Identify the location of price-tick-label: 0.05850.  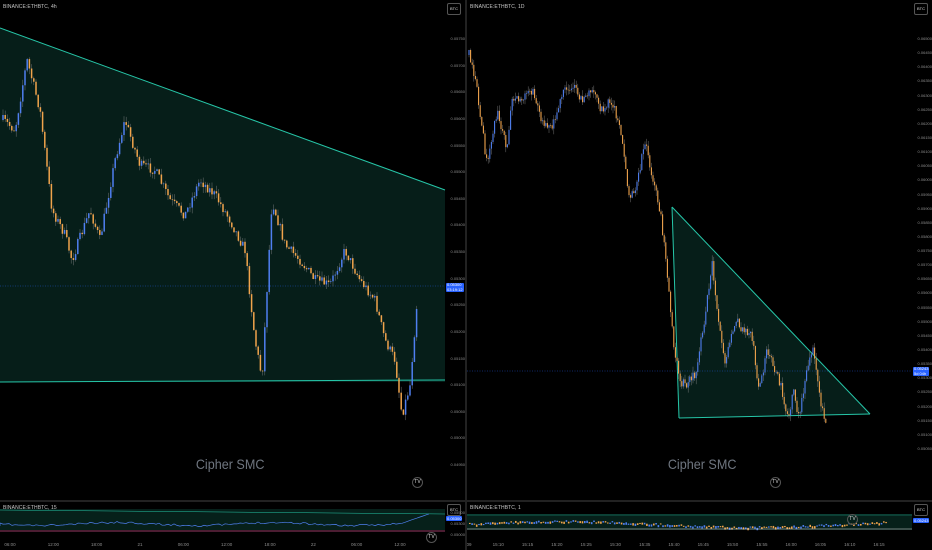
(924, 222).